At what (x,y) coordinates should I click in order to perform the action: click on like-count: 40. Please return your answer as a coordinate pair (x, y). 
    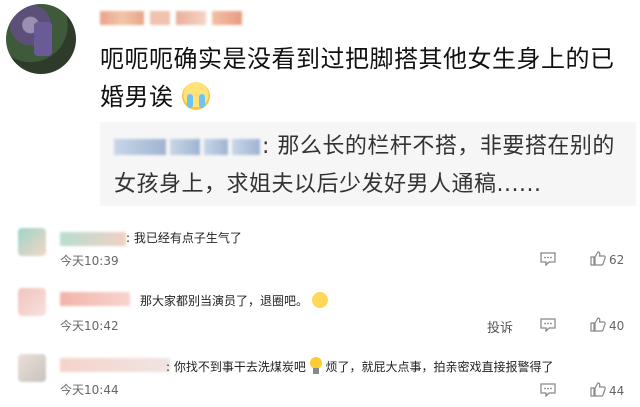
    Looking at the image, I should click on (617, 326).